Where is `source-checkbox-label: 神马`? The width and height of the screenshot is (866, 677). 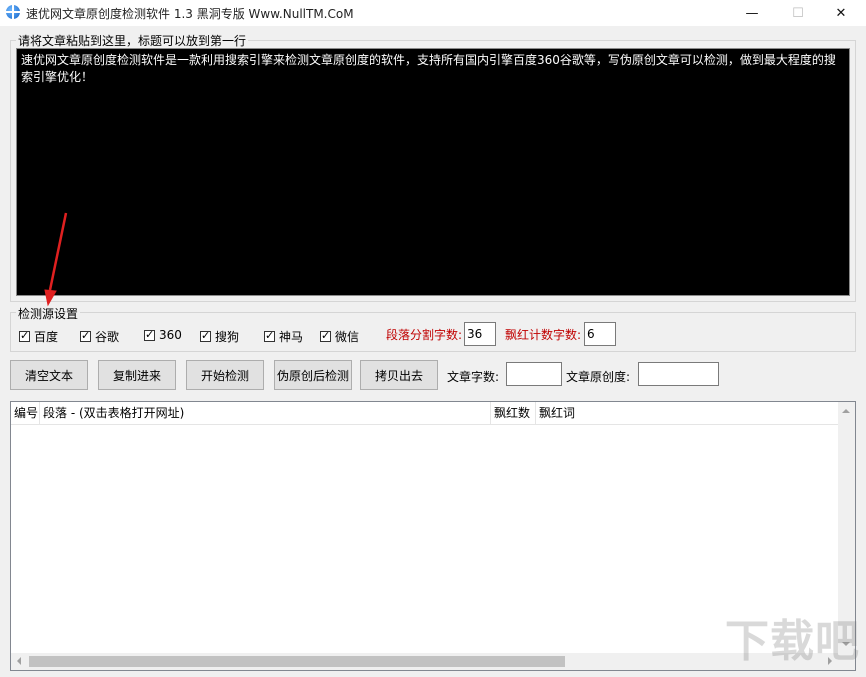 source-checkbox-label: 神马 is located at coordinates (291, 337).